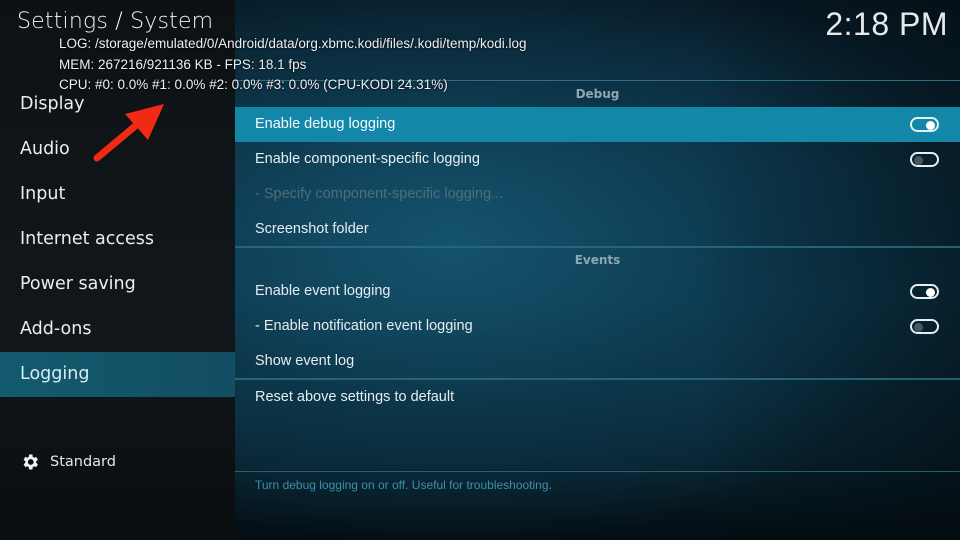 This screenshot has width=960, height=540. What do you see at coordinates (325, 124) in the screenshot?
I see `setting-label: Enable debug logging` at bounding box center [325, 124].